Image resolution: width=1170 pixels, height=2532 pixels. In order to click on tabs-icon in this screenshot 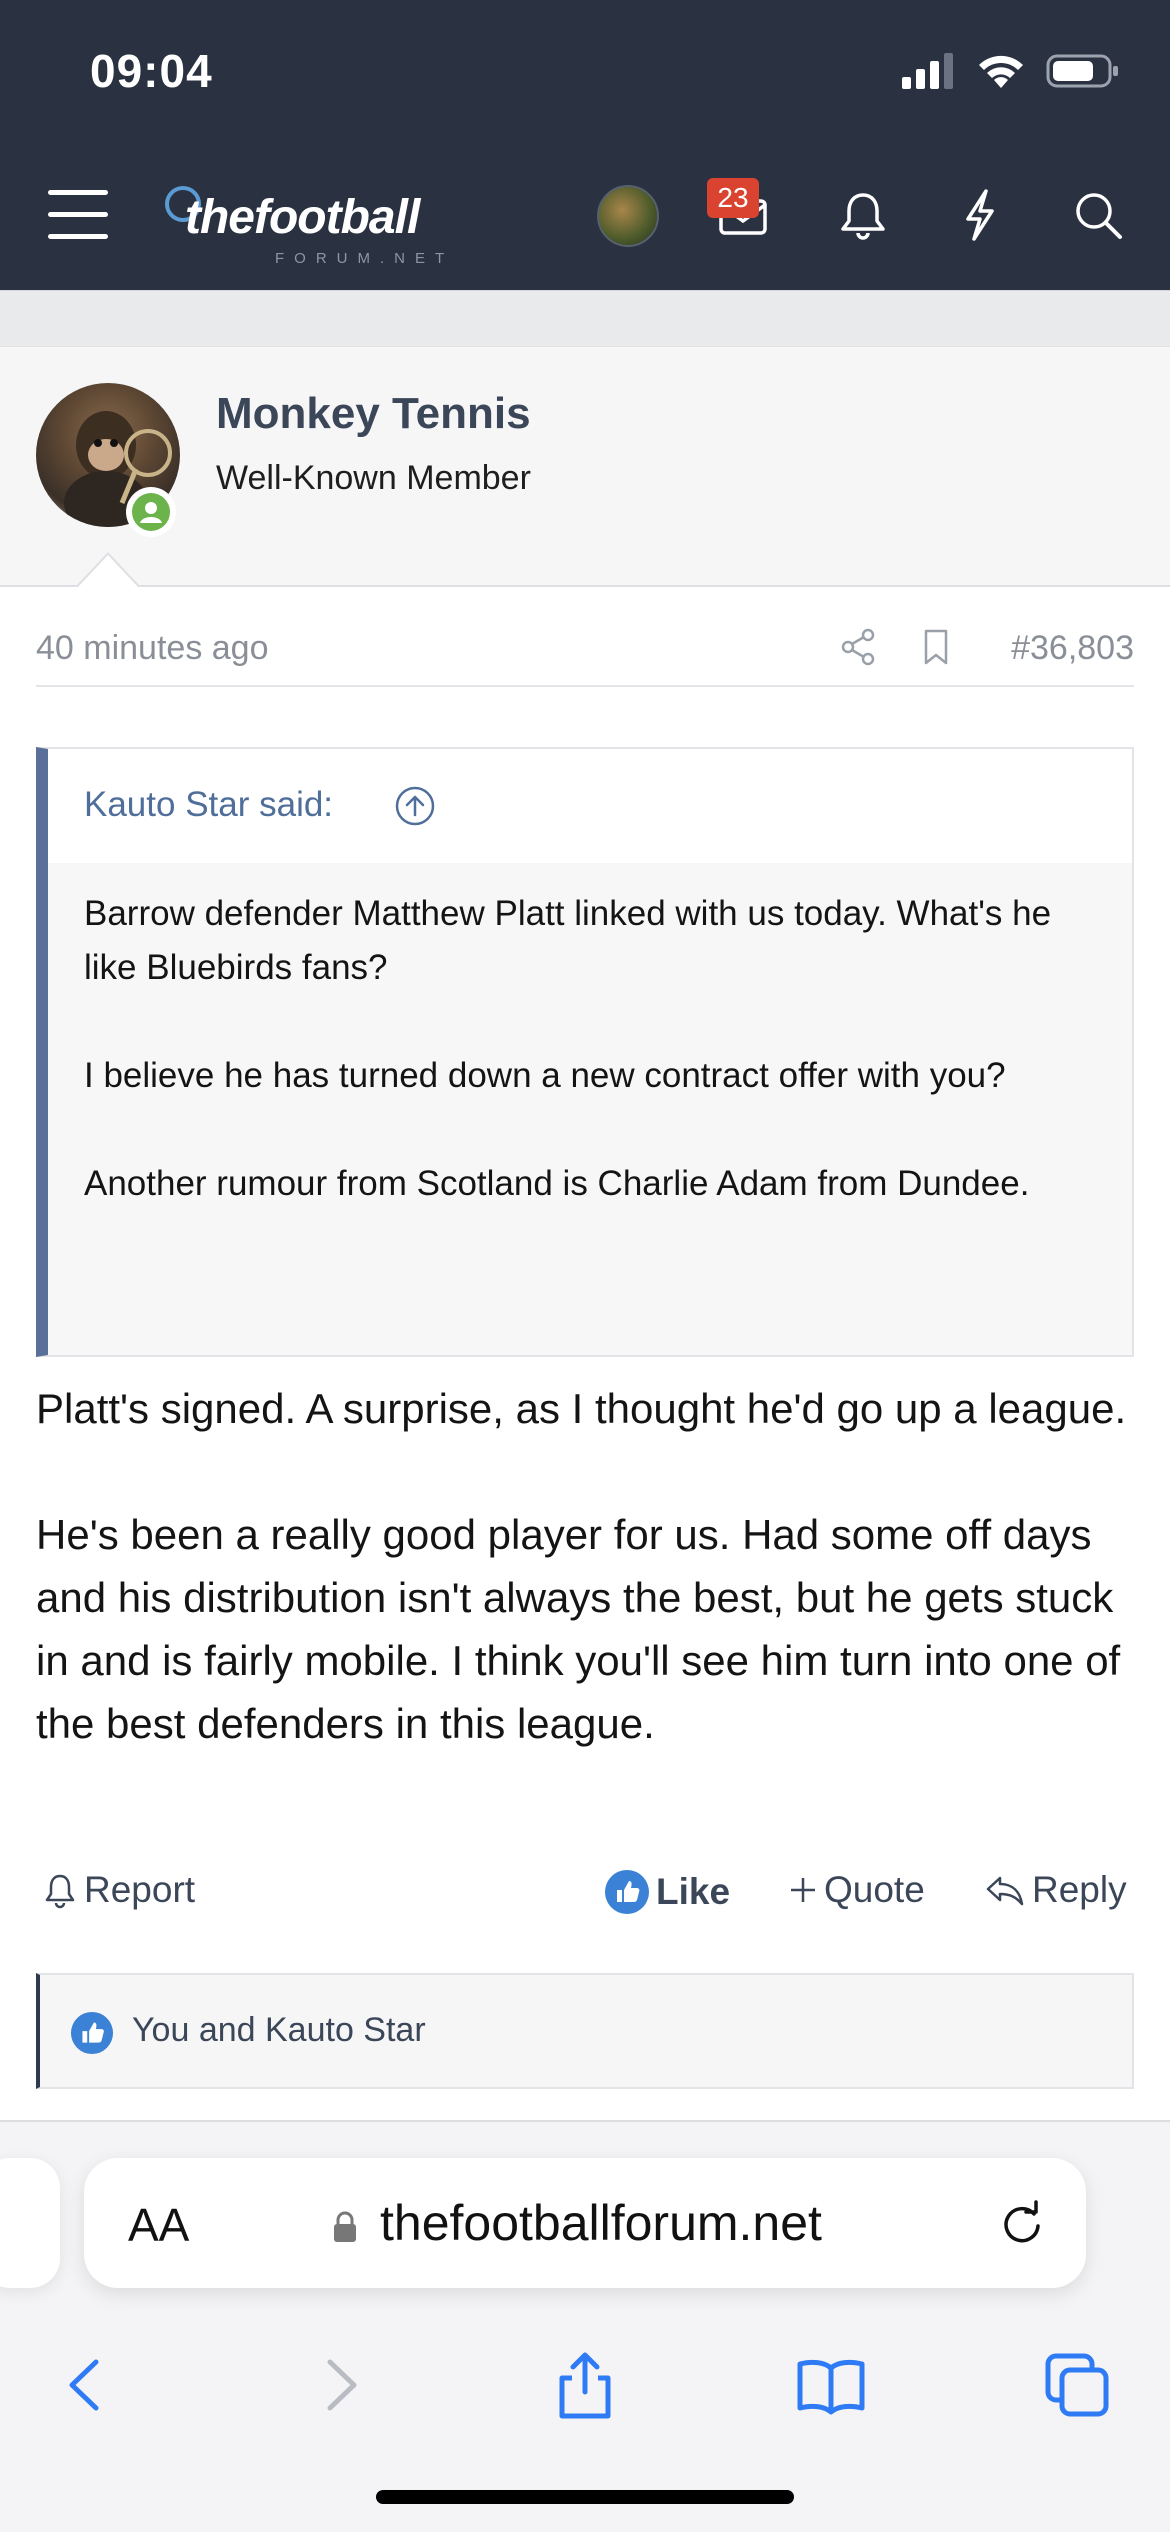, I will do `click(1077, 2385)`.